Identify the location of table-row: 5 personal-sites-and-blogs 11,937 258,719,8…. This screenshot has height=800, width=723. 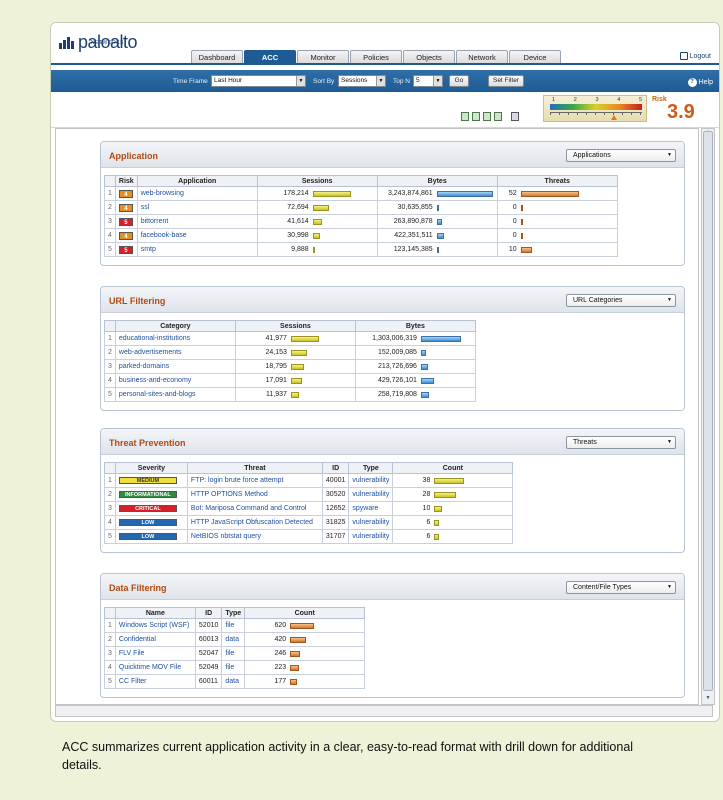
(290, 394).